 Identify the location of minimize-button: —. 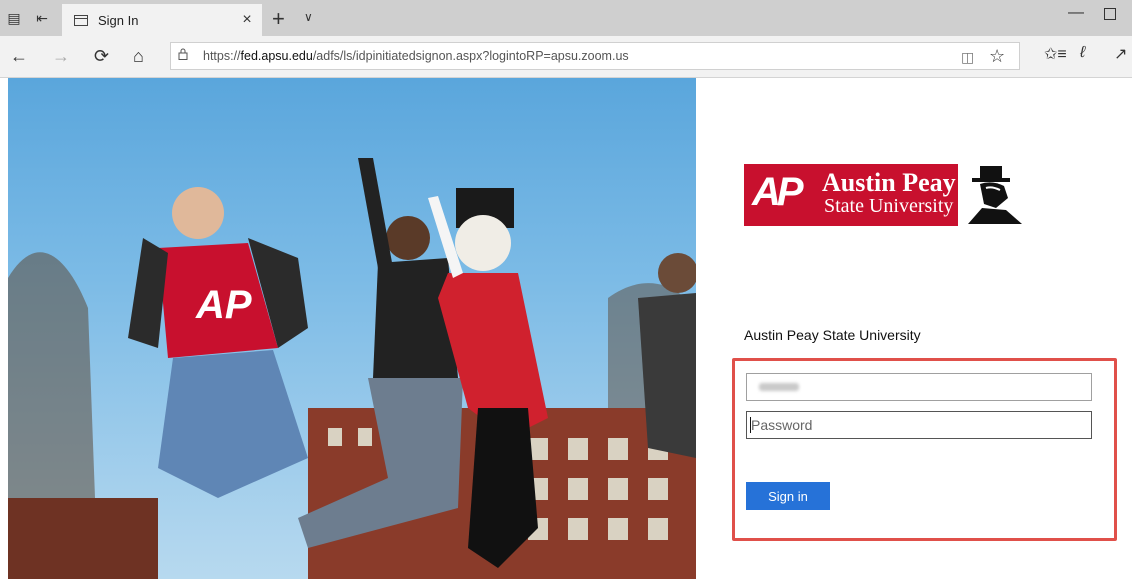
(1076, 13).